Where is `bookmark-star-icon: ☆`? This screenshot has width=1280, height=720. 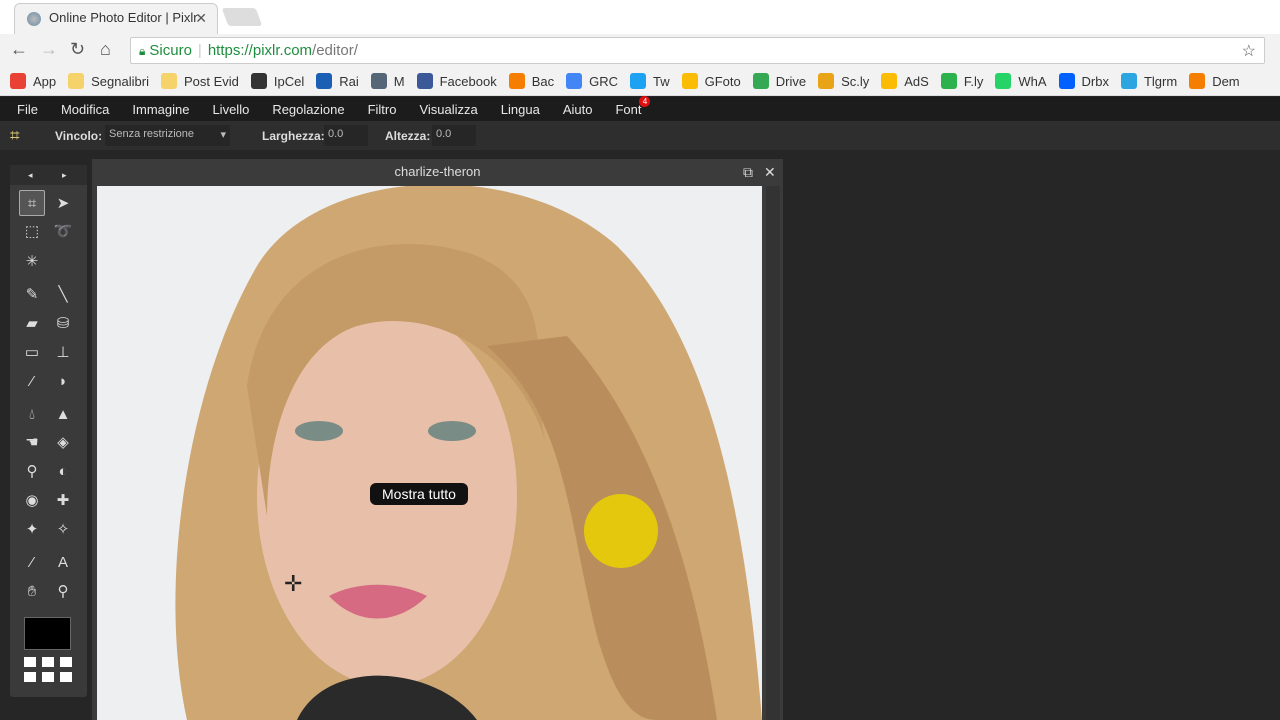
bookmark-star-icon: ☆ is located at coordinates (1249, 51).